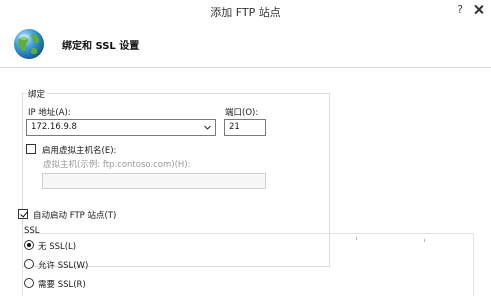 The height and width of the screenshot is (296, 491). Describe the element at coordinates (29, 264) in the screenshot. I see `allow-ssl-radio` at that location.